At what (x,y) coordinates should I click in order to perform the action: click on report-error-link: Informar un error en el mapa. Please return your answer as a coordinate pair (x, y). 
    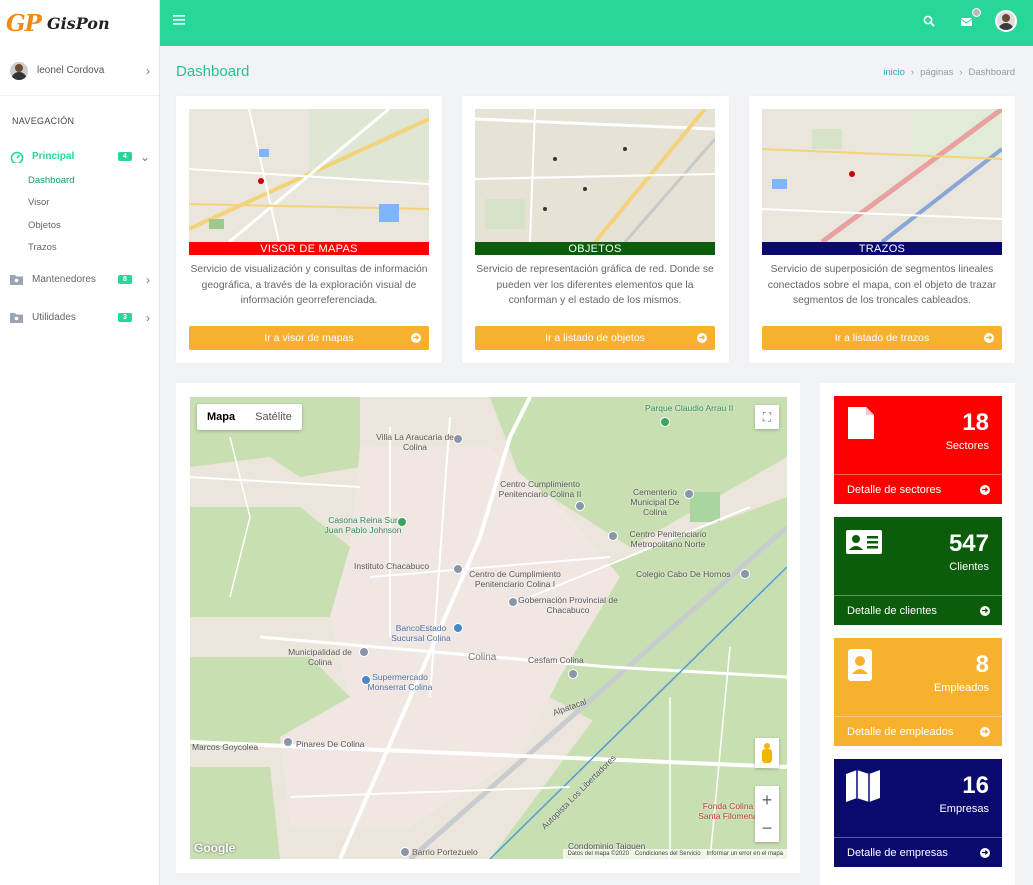
    Looking at the image, I should click on (745, 854).